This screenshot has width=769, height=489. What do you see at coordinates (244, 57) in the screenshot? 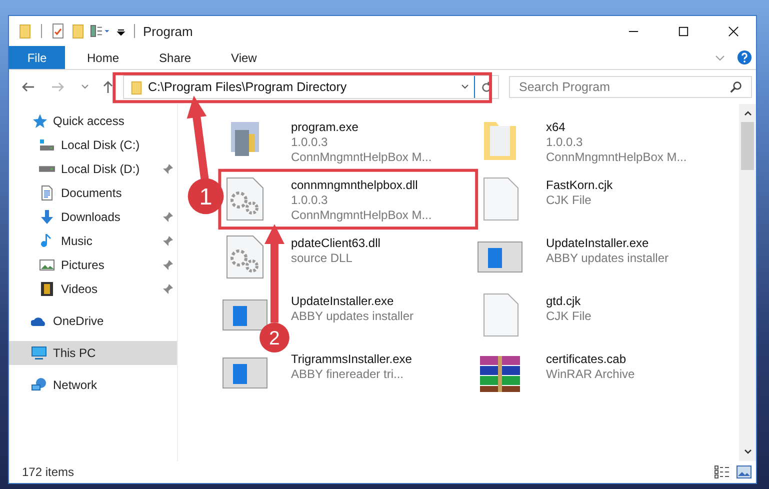
I see `ribbon-tab: View` at bounding box center [244, 57].